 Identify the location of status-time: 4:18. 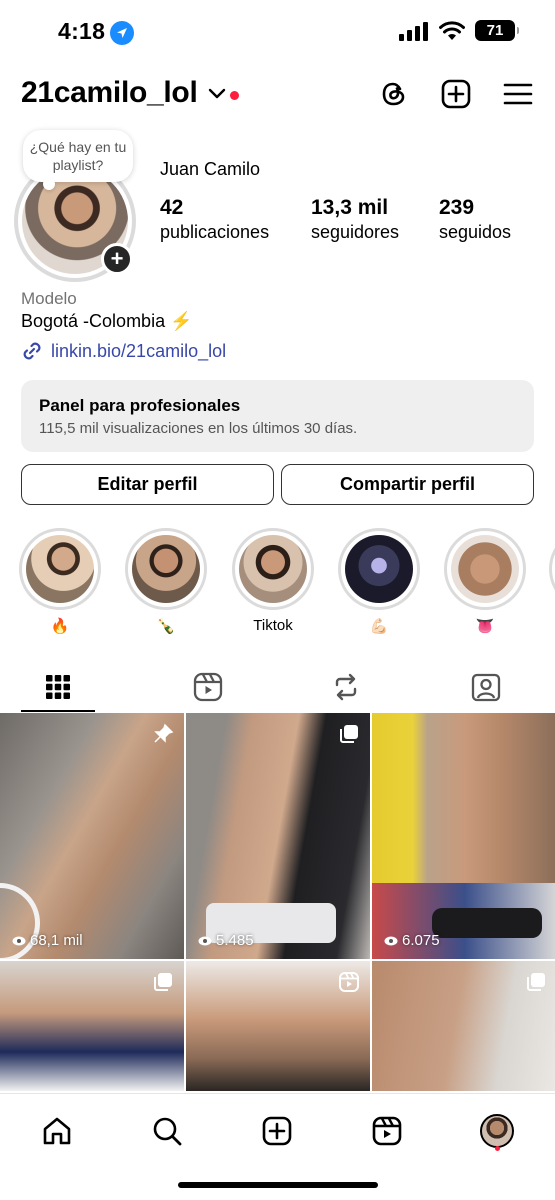
(82, 31).